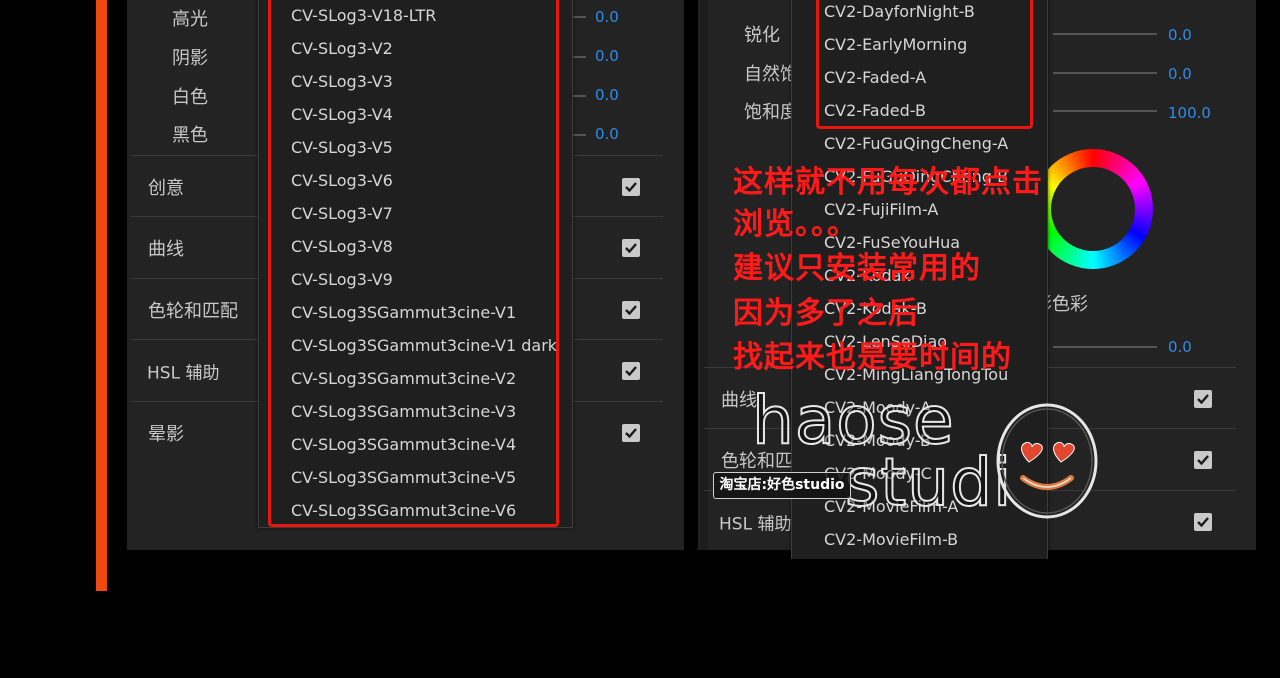  What do you see at coordinates (919, 143) in the screenshot?
I see `dropdown-item: CV2-FuGuQingCheng-A` at bounding box center [919, 143].